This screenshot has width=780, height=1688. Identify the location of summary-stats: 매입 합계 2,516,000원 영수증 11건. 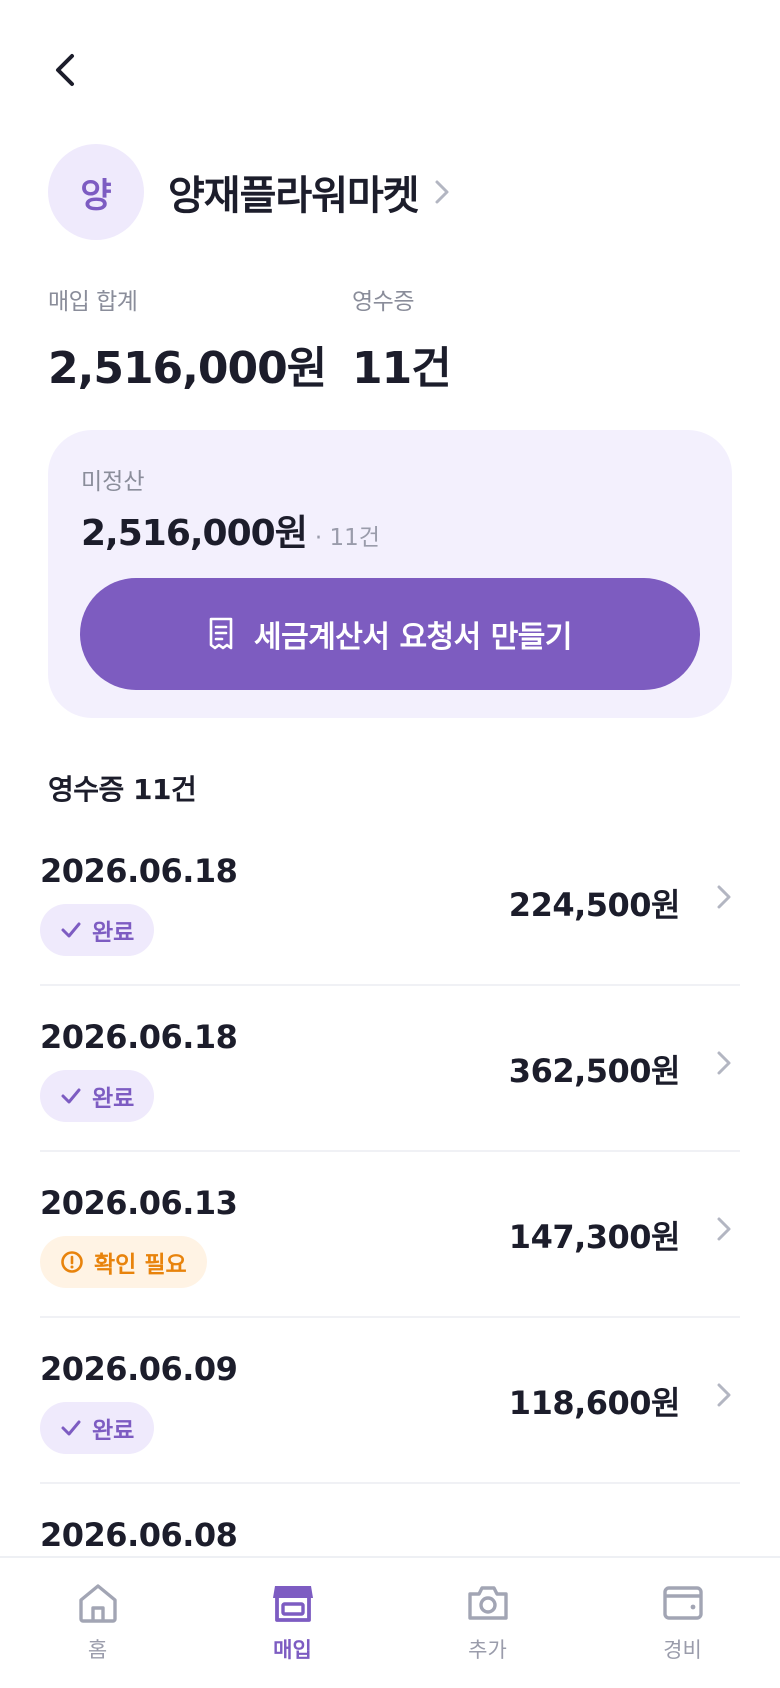
(390, 339).